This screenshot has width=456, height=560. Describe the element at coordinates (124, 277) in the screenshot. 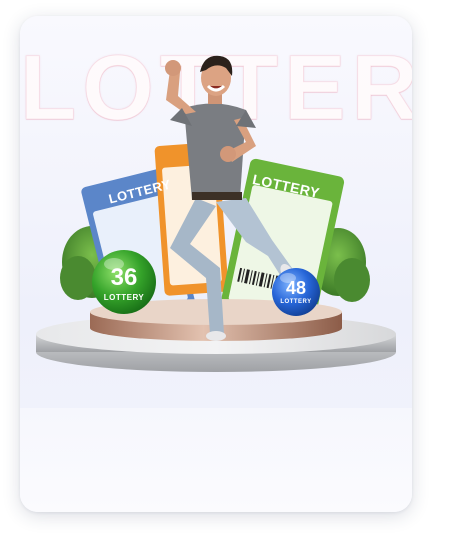

I see `green-ball-number: 36` at that location.